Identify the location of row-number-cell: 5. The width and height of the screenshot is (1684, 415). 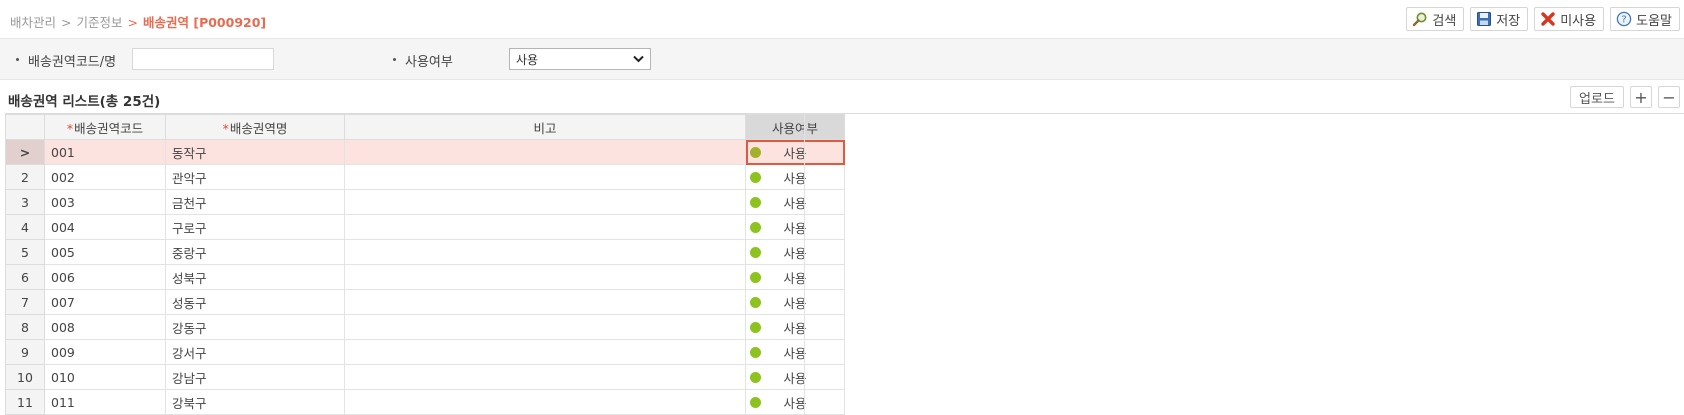
(25, 252).